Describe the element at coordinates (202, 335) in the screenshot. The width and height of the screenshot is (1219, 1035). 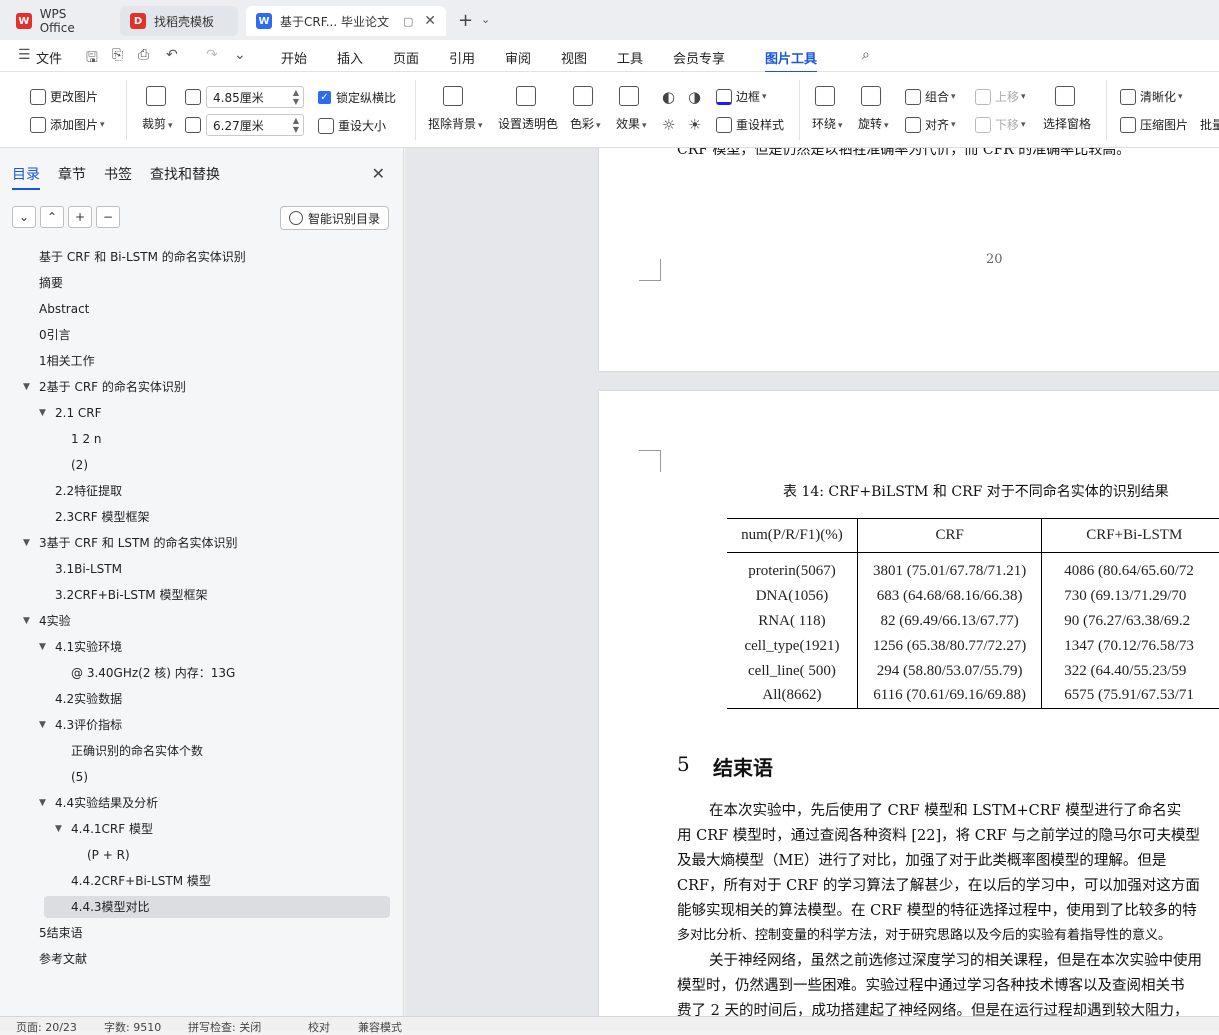
I see `toc-item: 0引言` at that location.